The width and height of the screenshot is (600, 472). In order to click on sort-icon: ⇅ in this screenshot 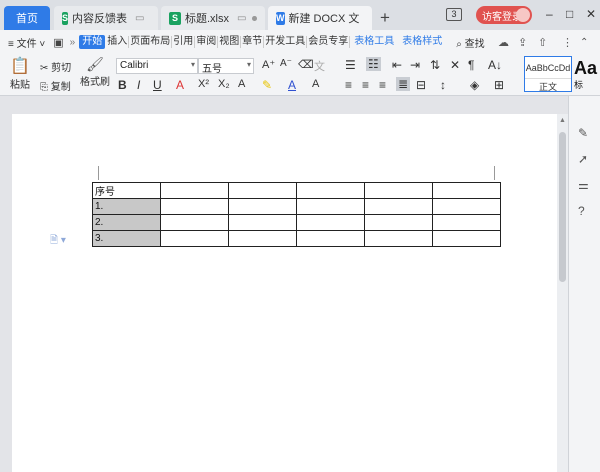, I will do `click(435, 65)`.